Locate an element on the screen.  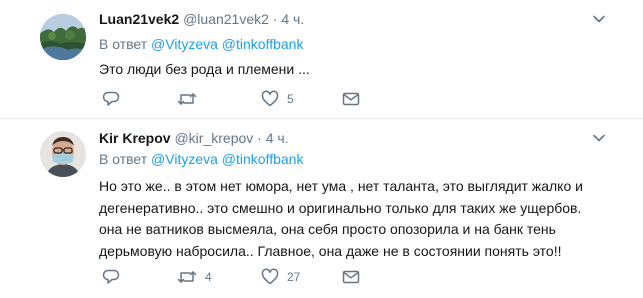
retweet-button is located at coordinates (191, 99).